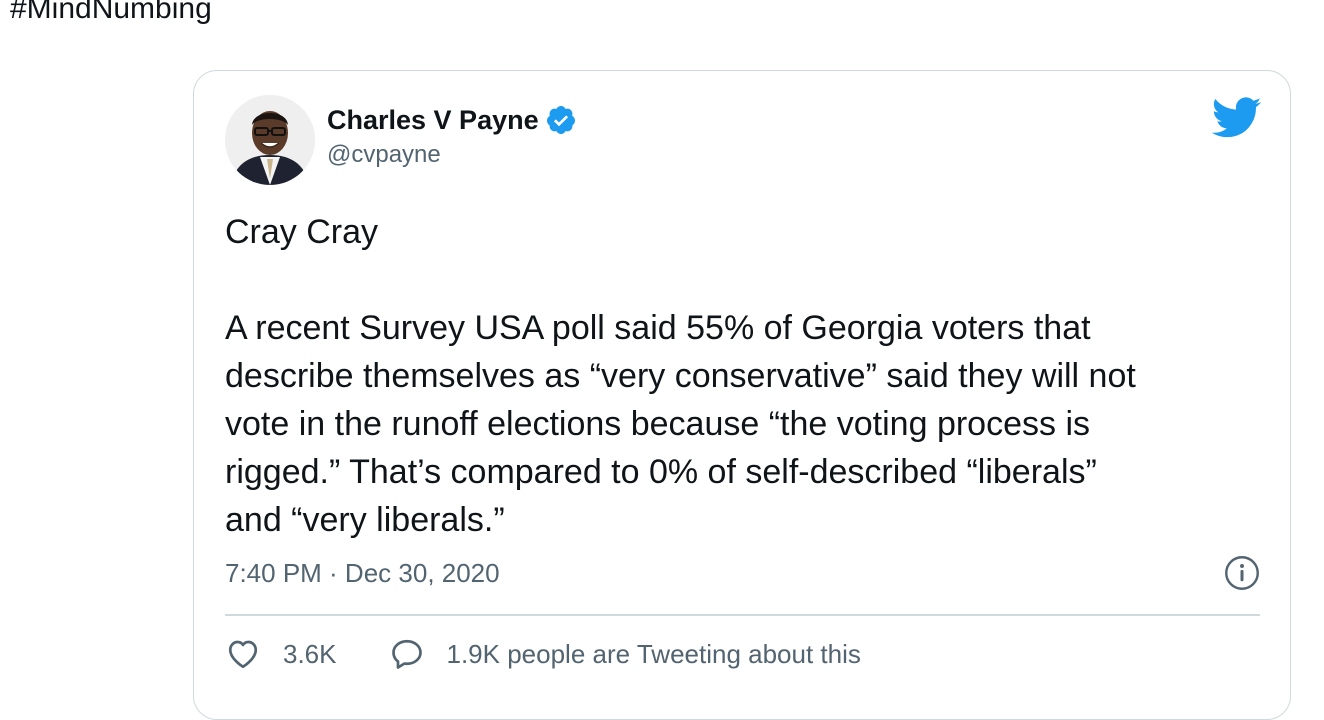  Describe the element at coordinates (1242, 573) in the screenshot. I see `info-icon` at that location.